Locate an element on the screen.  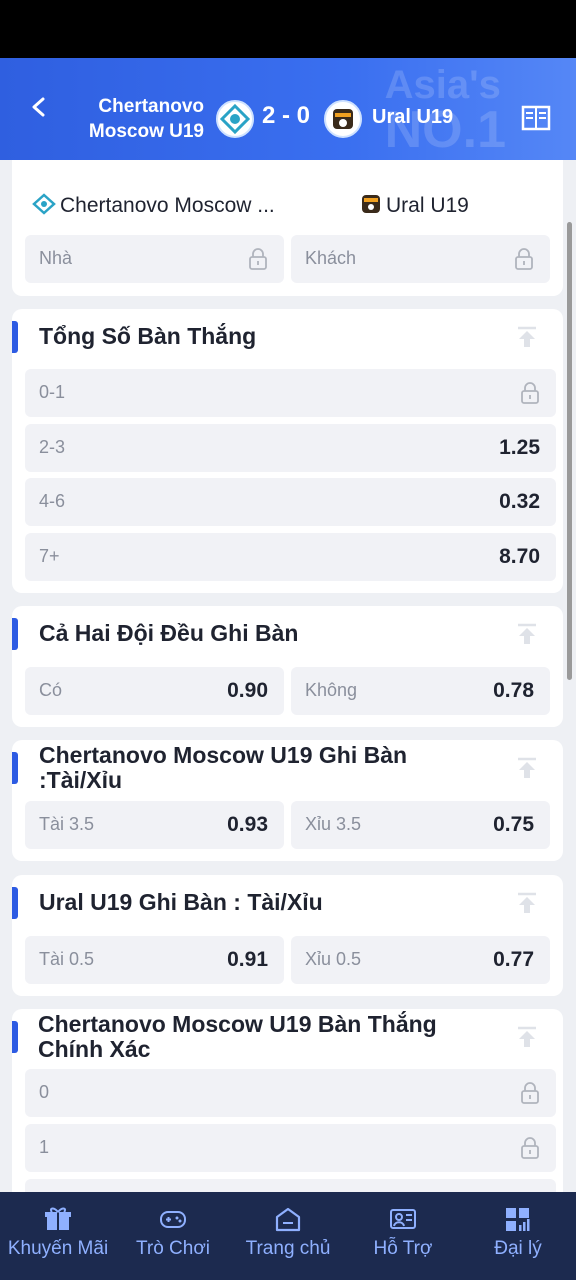
support-icon is located at coordinates (403, 1219).